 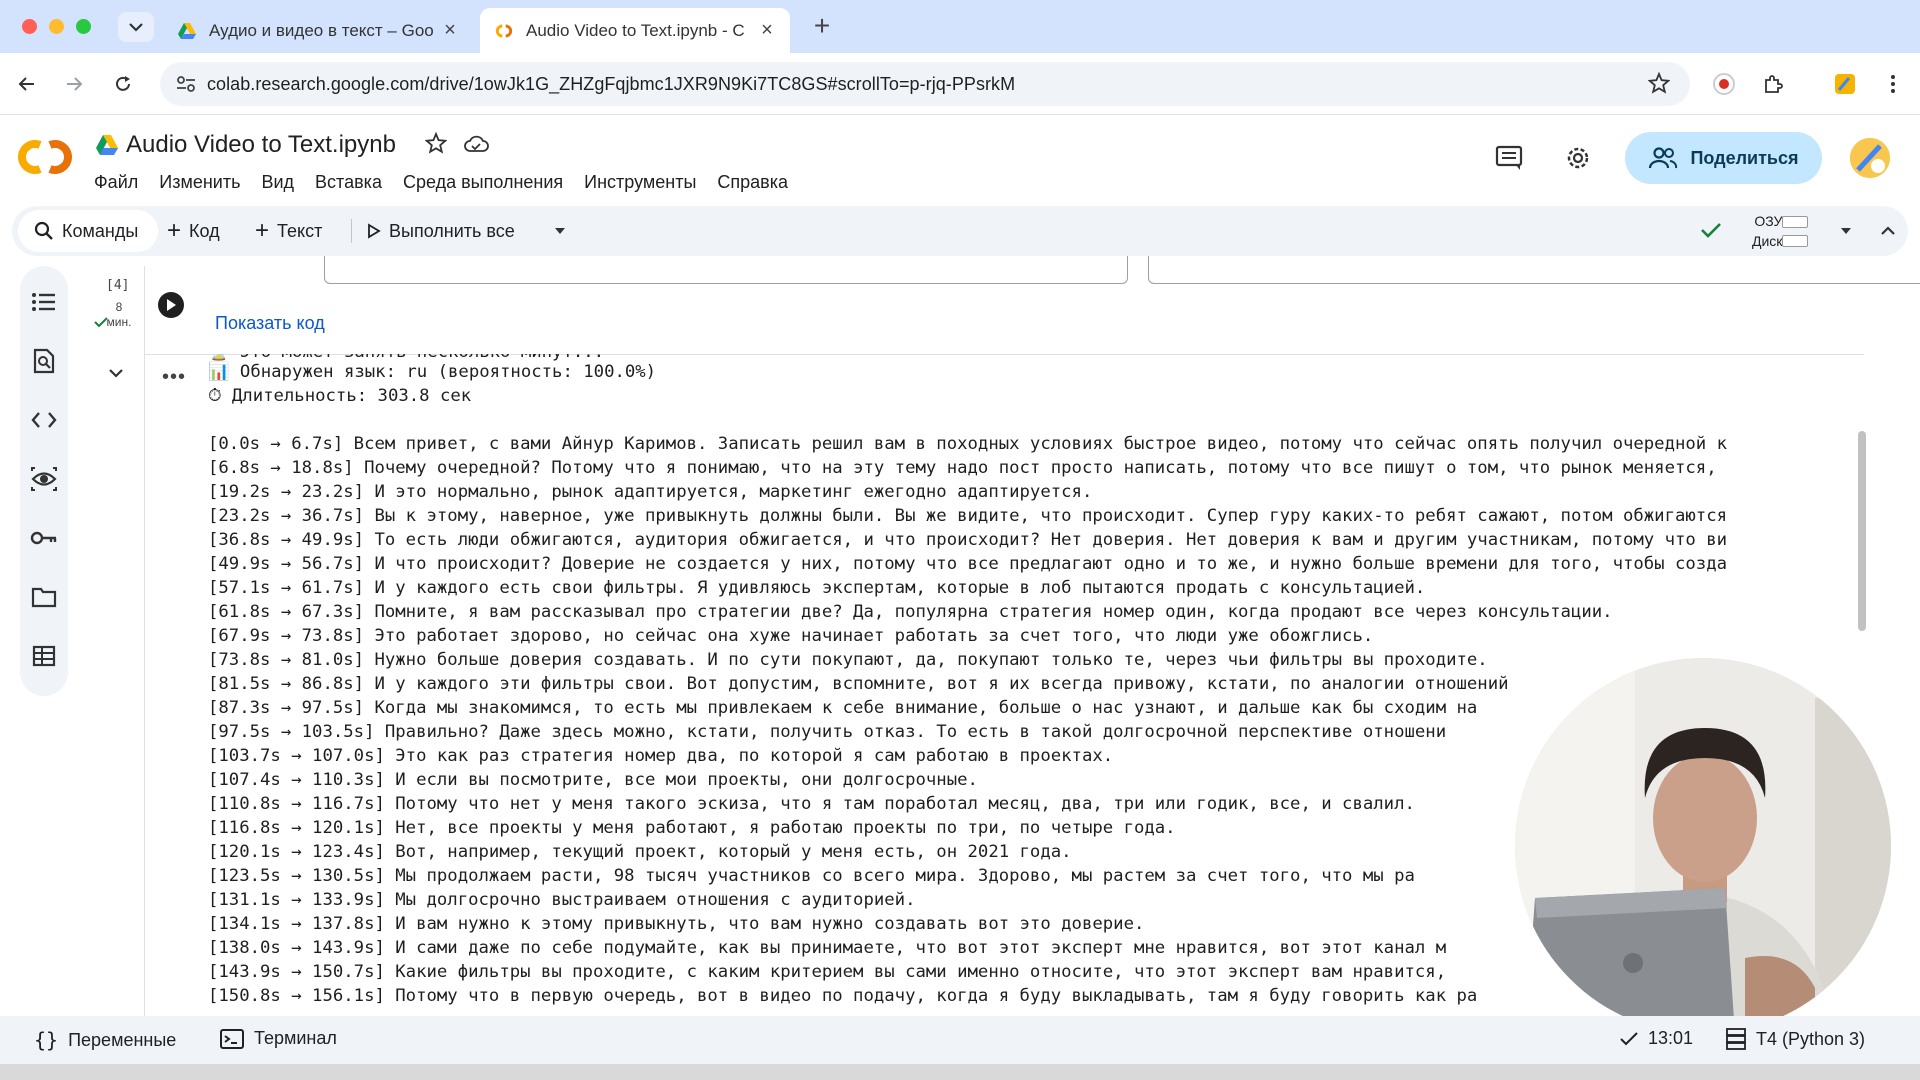 I want to click on data-table-icon, so click(x=44, y=656).